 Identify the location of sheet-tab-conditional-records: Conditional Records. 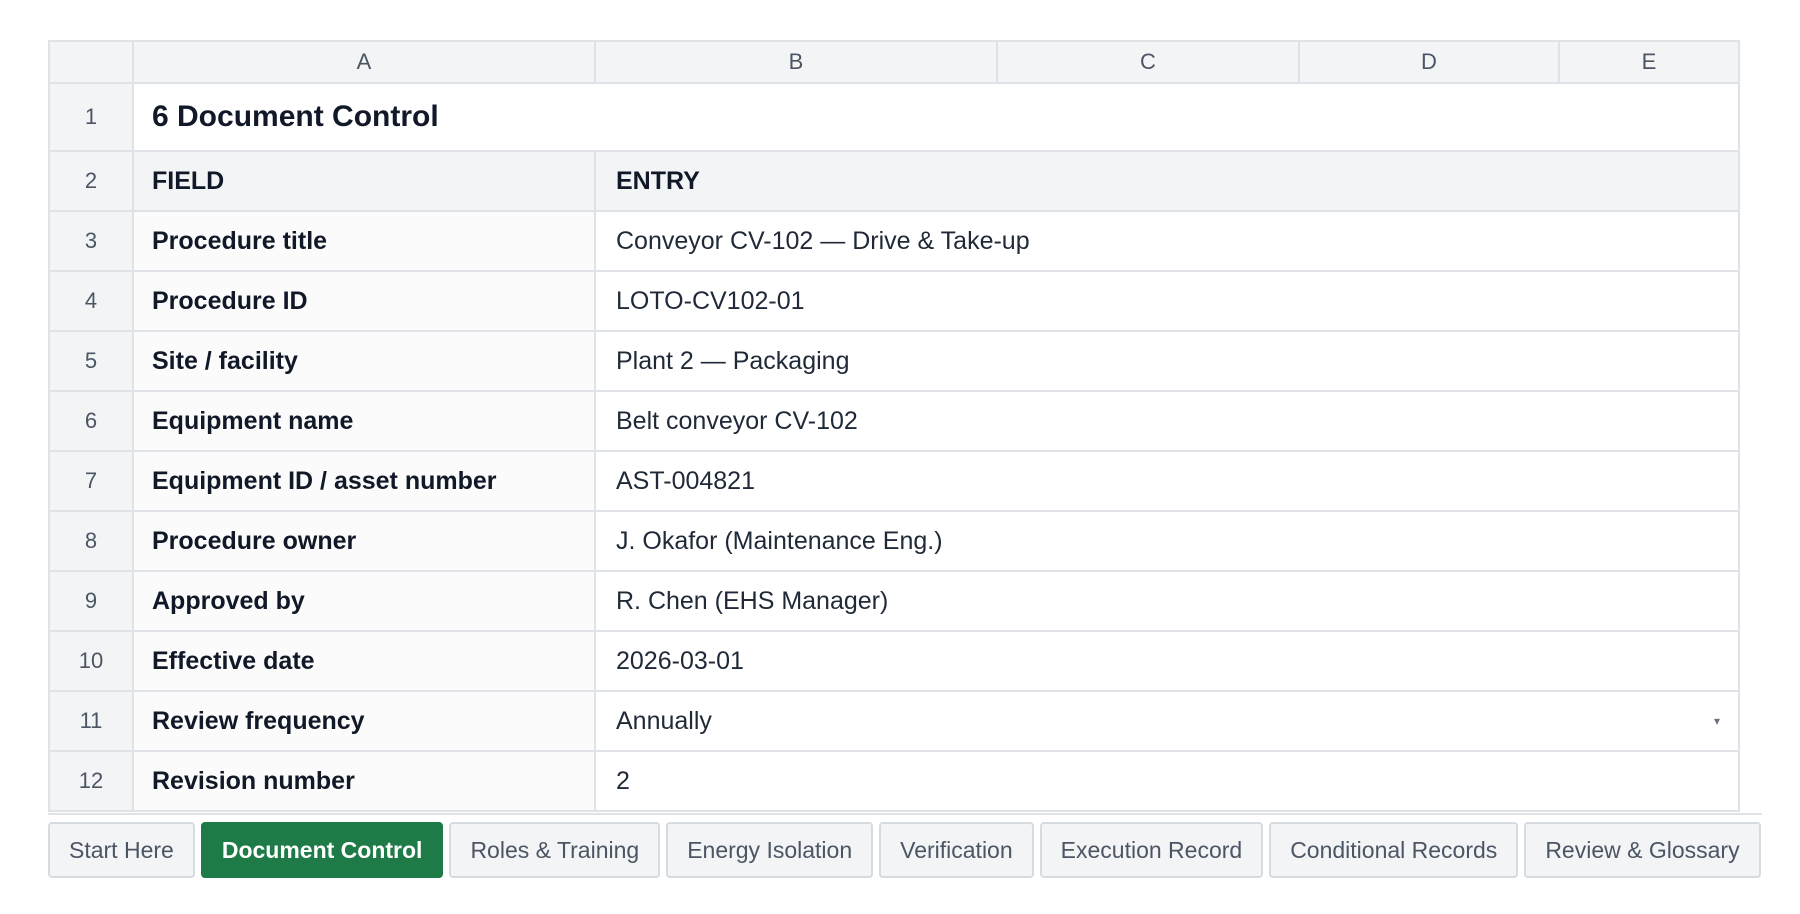
(1394, 850).